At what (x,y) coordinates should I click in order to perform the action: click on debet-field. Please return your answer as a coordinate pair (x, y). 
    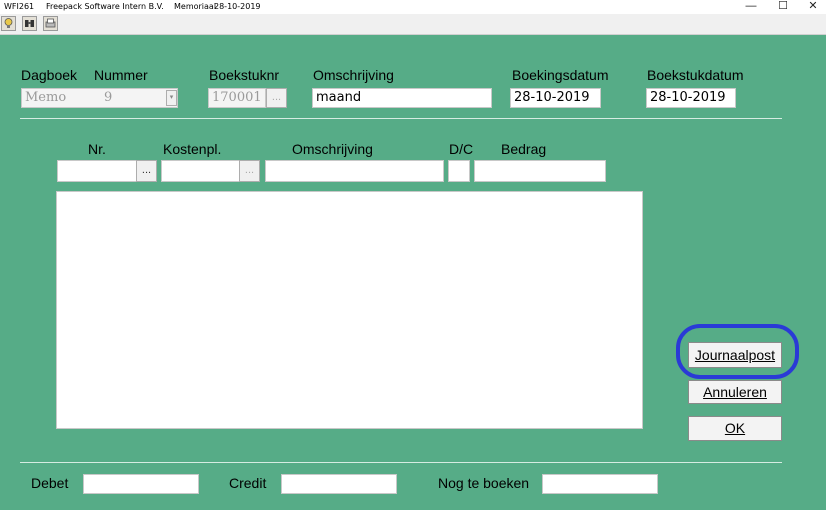
    Looking at the image, I should click on (141, 484).